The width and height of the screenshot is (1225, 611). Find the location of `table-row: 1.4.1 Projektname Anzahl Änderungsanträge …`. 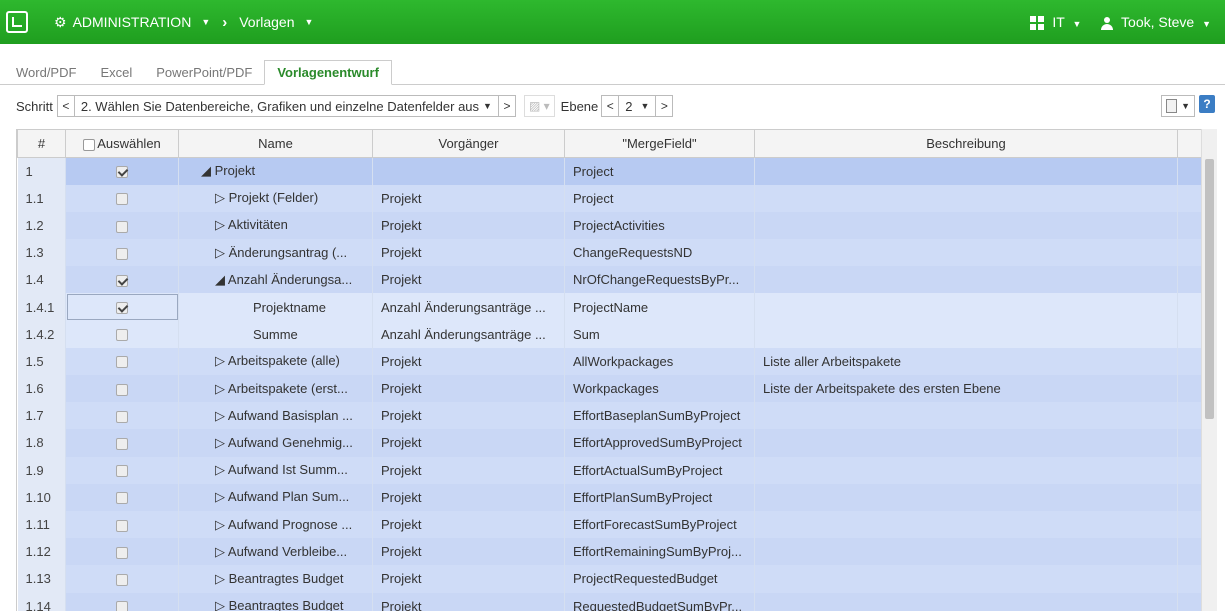

table-row: 1.4.1 Projektname Anzahl Änderungsanträge … is located at coordinates (609, 307).